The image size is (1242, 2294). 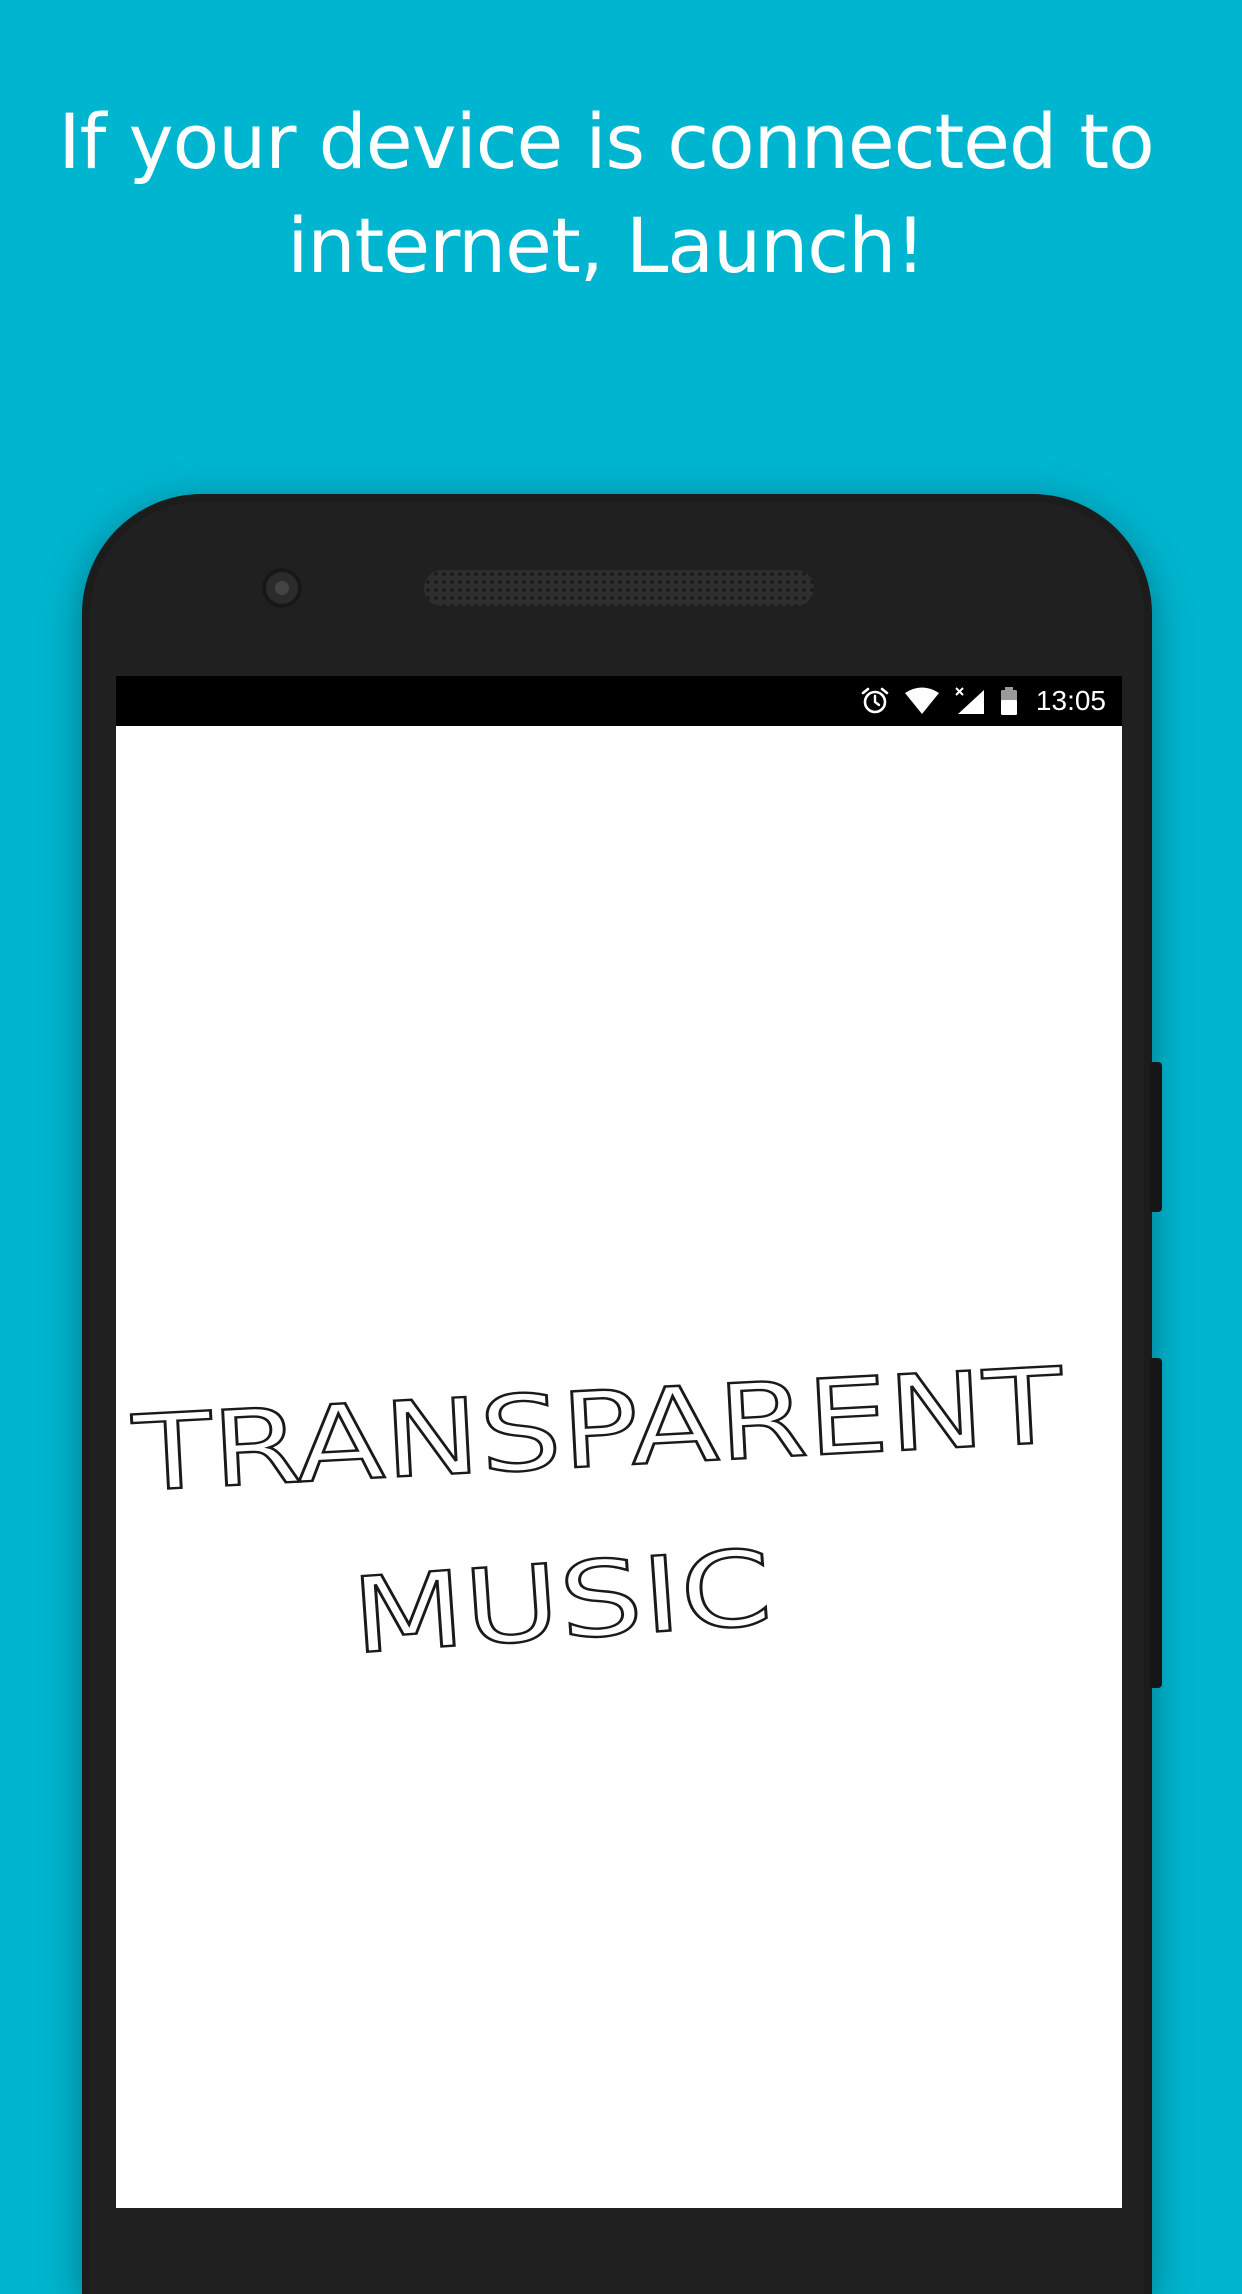 I want to click on phone-volume-button, so click(x=1156, y=1523).